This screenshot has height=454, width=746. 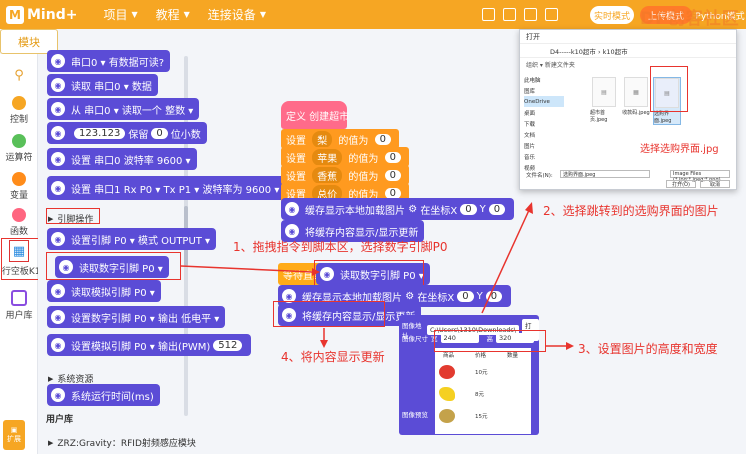 I want to click on dialog-toolbar: 组织 ▾ 新建文件夹, so click(x=628, y=64).